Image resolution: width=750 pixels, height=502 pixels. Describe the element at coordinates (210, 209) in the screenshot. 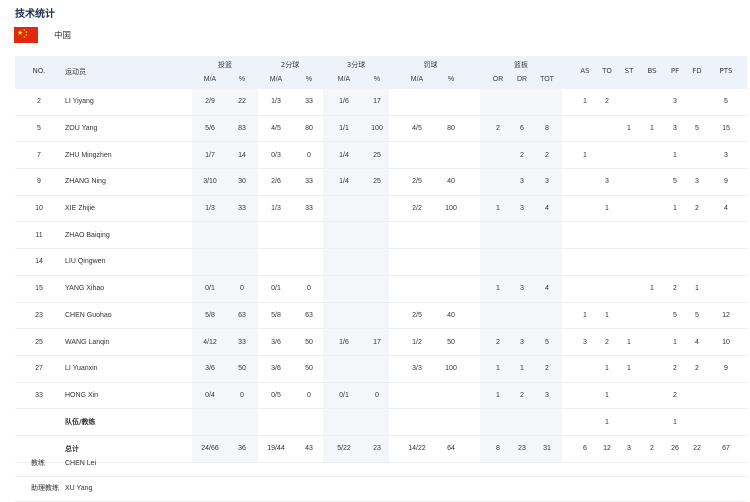

I see `cell-fg: 1/3` at that location.